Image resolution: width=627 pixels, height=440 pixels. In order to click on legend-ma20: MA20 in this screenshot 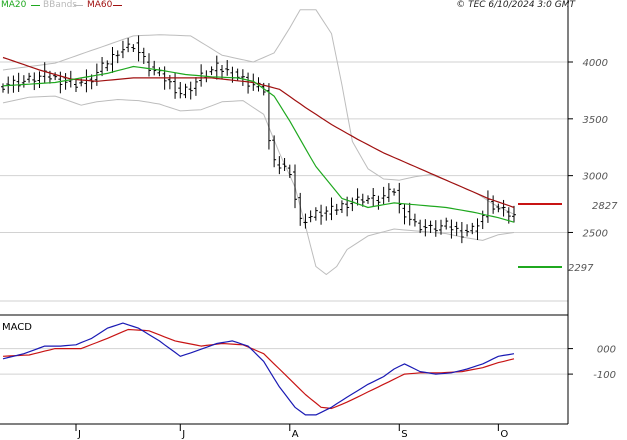, I will do `click(14, 5)`.